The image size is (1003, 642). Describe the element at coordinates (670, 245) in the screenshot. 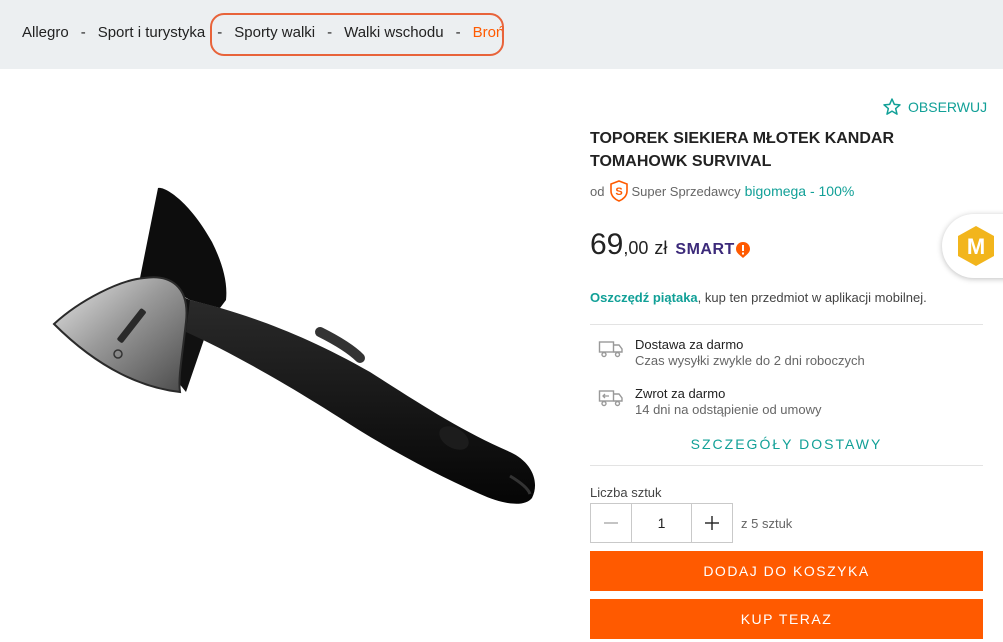

I see `price: 69 ,00 zł SMART` at that location.